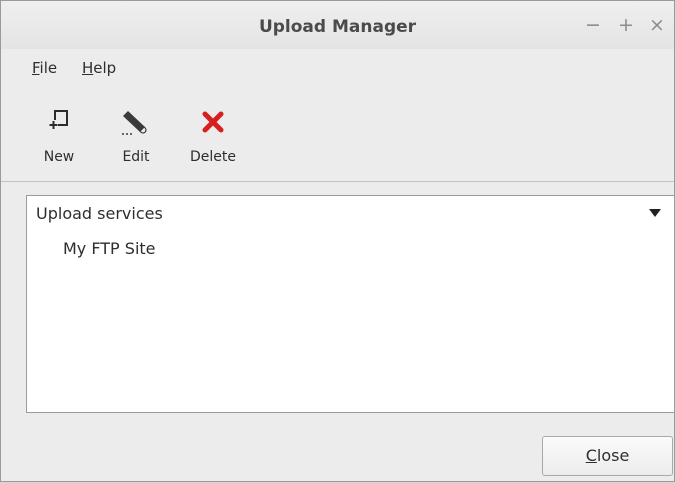 Image resolution: width=676 pixels, height=483 pixels. What do you see at coordinates (105, 68) in the screenshot?
I see `menu-help-label: elp` at bounding box center [105, 68].